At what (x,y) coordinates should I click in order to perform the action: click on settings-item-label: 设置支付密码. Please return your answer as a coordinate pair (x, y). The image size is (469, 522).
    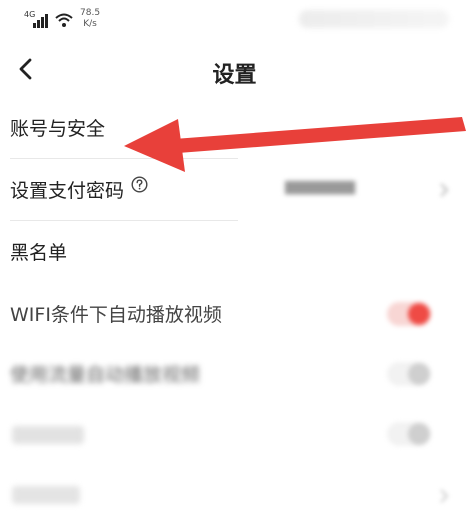
    Looking at the image, I should click on (67, 191).